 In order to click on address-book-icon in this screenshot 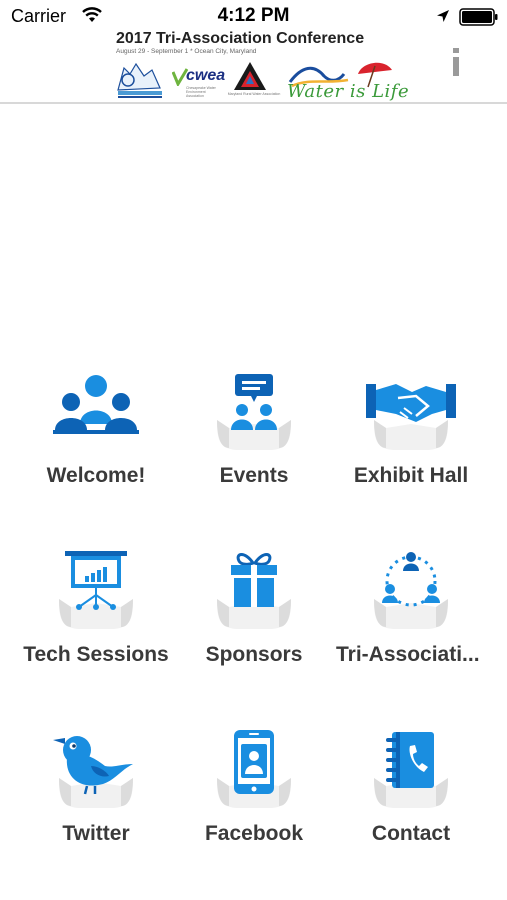, I will do `click(411, 770)`.